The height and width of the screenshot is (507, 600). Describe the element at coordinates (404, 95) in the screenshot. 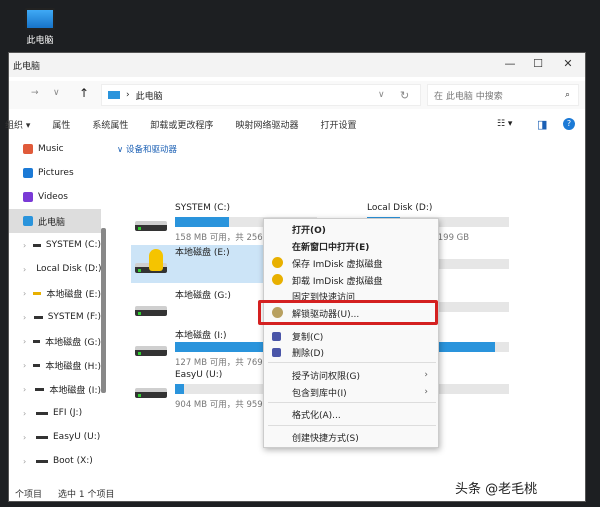

I see `refresh-button: ↻` at that location.